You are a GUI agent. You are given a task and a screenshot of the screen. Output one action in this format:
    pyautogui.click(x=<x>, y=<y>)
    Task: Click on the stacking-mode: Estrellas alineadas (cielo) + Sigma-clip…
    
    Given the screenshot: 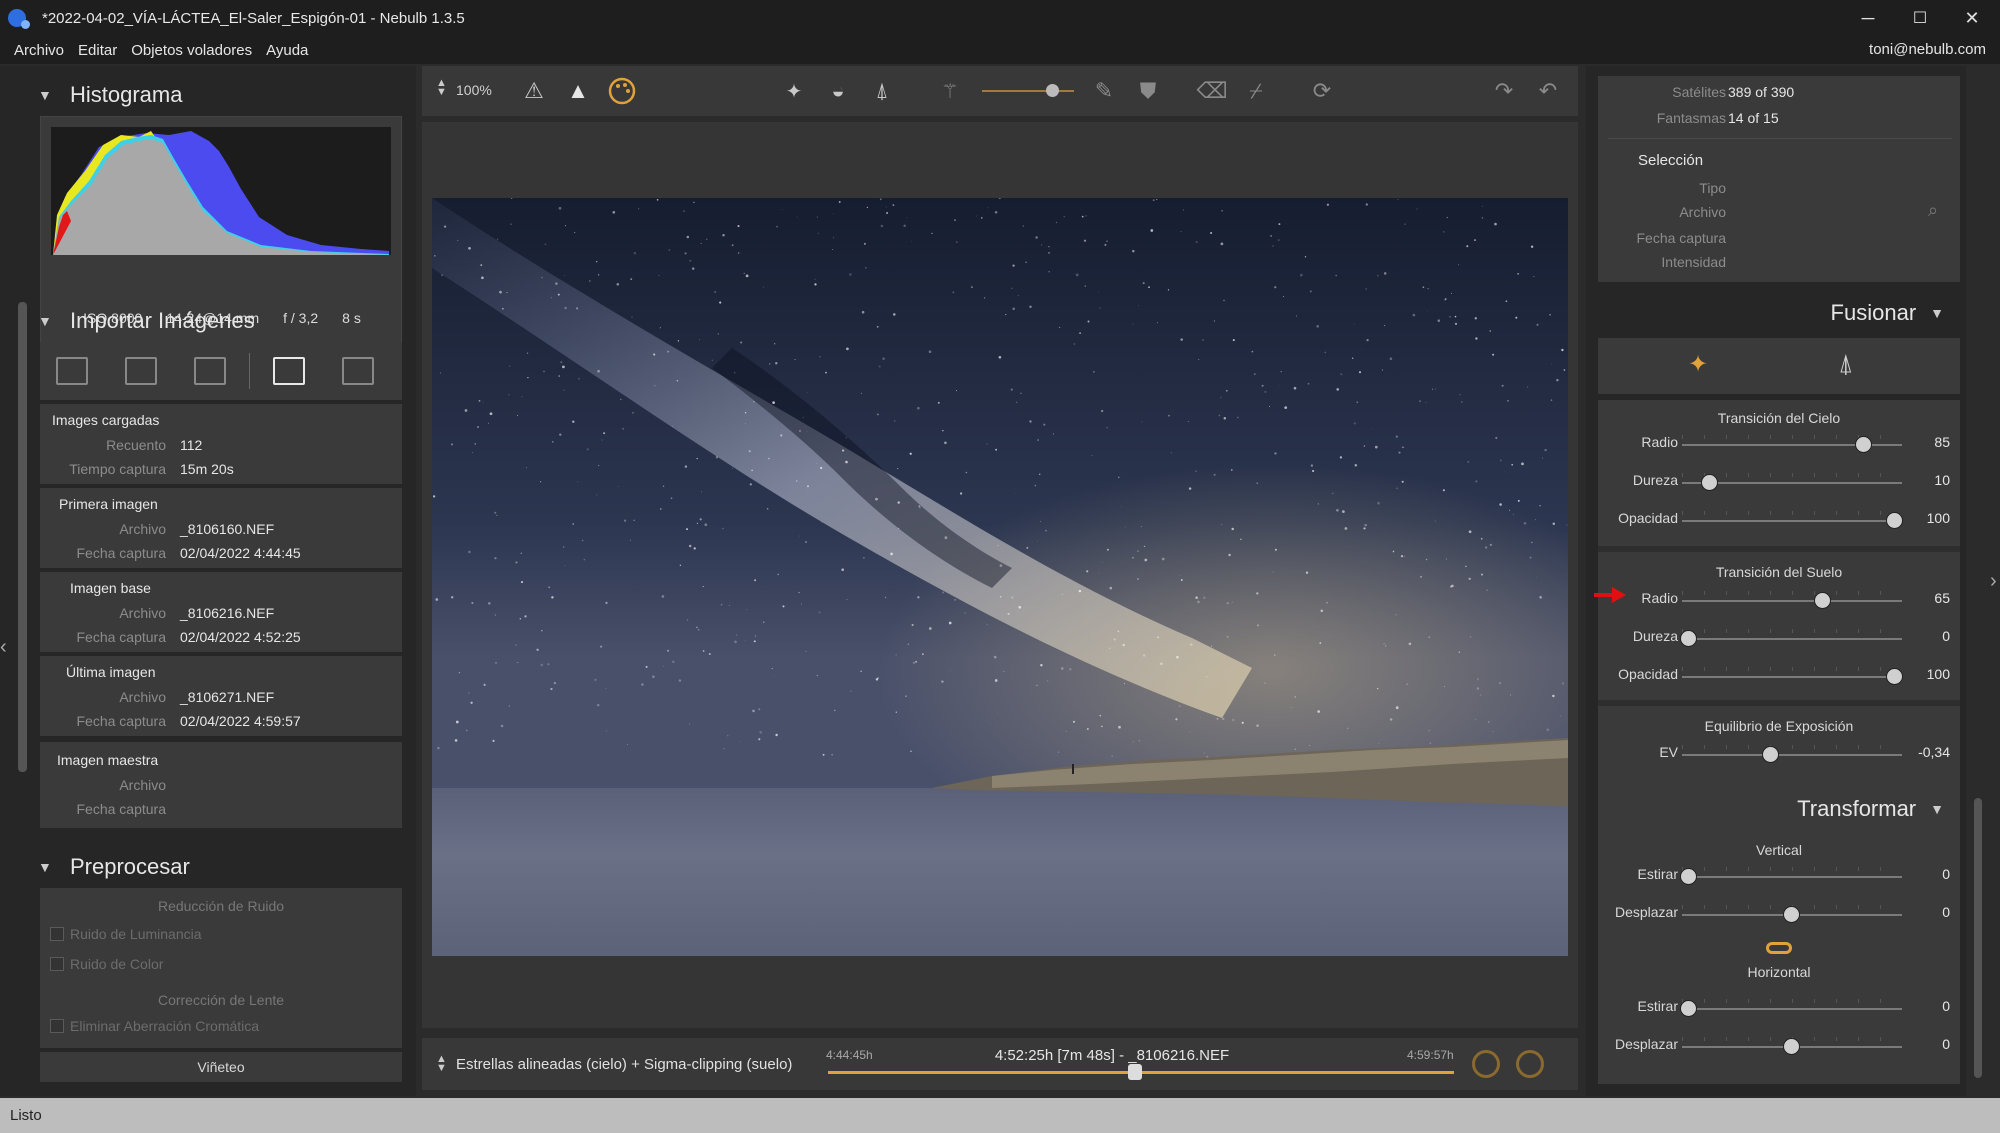 What is the action you would take?
    pyautogui.click(x=624, y=1064)
    